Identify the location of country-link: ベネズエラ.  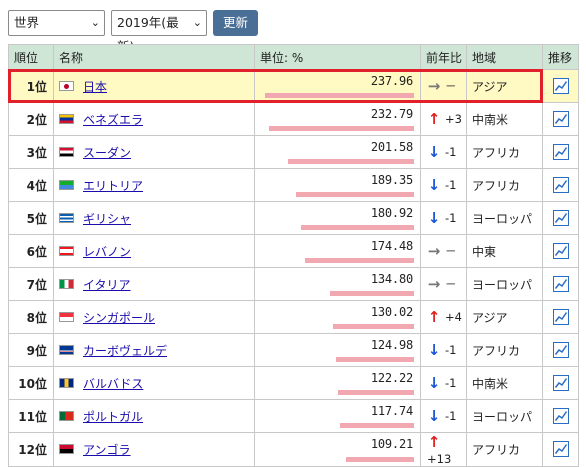
(113, 120).